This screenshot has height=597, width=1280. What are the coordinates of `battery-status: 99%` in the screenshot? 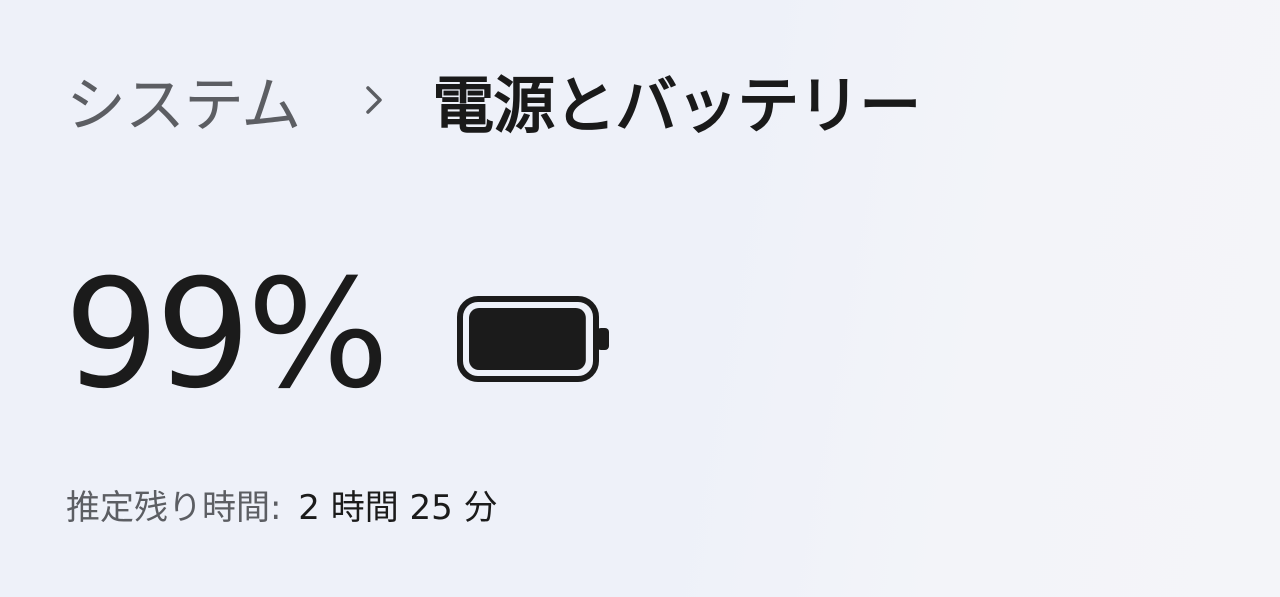 It's located at (340, 335).